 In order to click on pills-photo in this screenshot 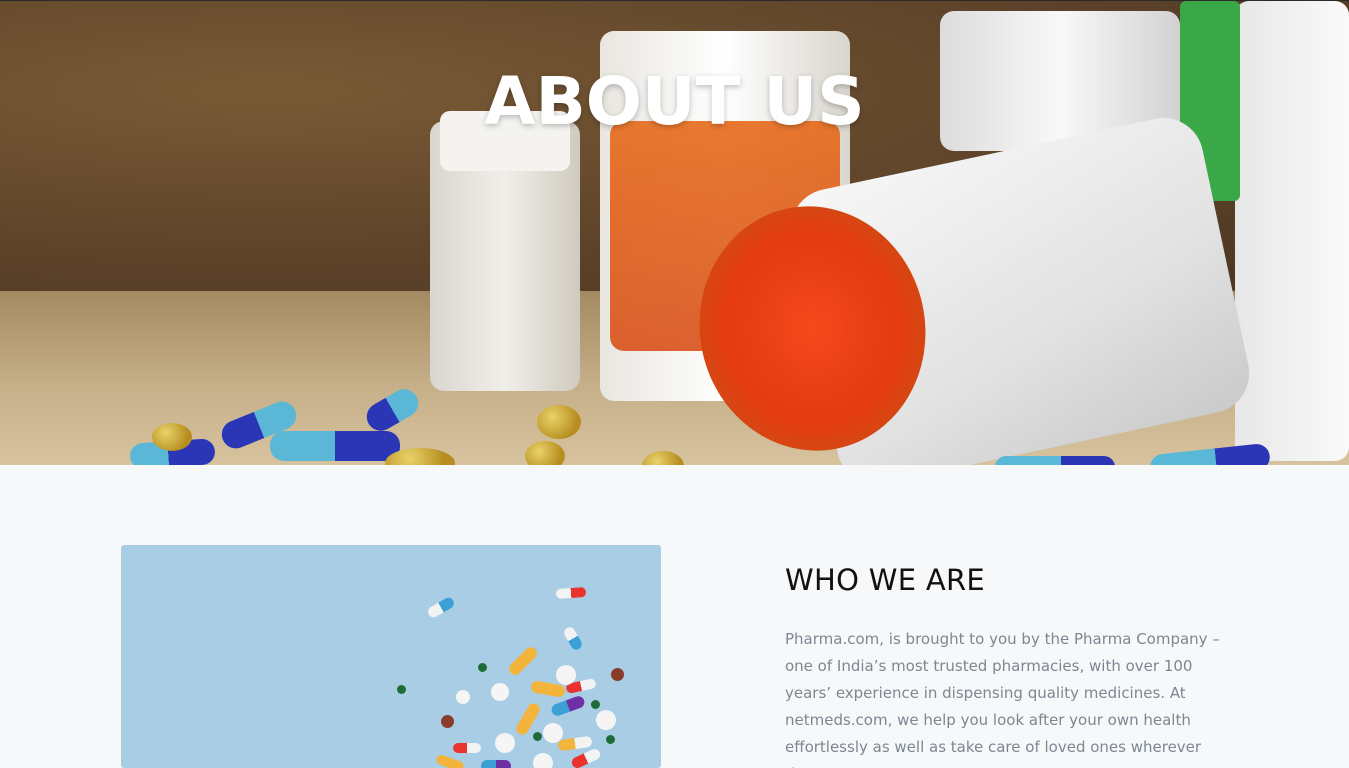, I will do `click(391, 656)`.